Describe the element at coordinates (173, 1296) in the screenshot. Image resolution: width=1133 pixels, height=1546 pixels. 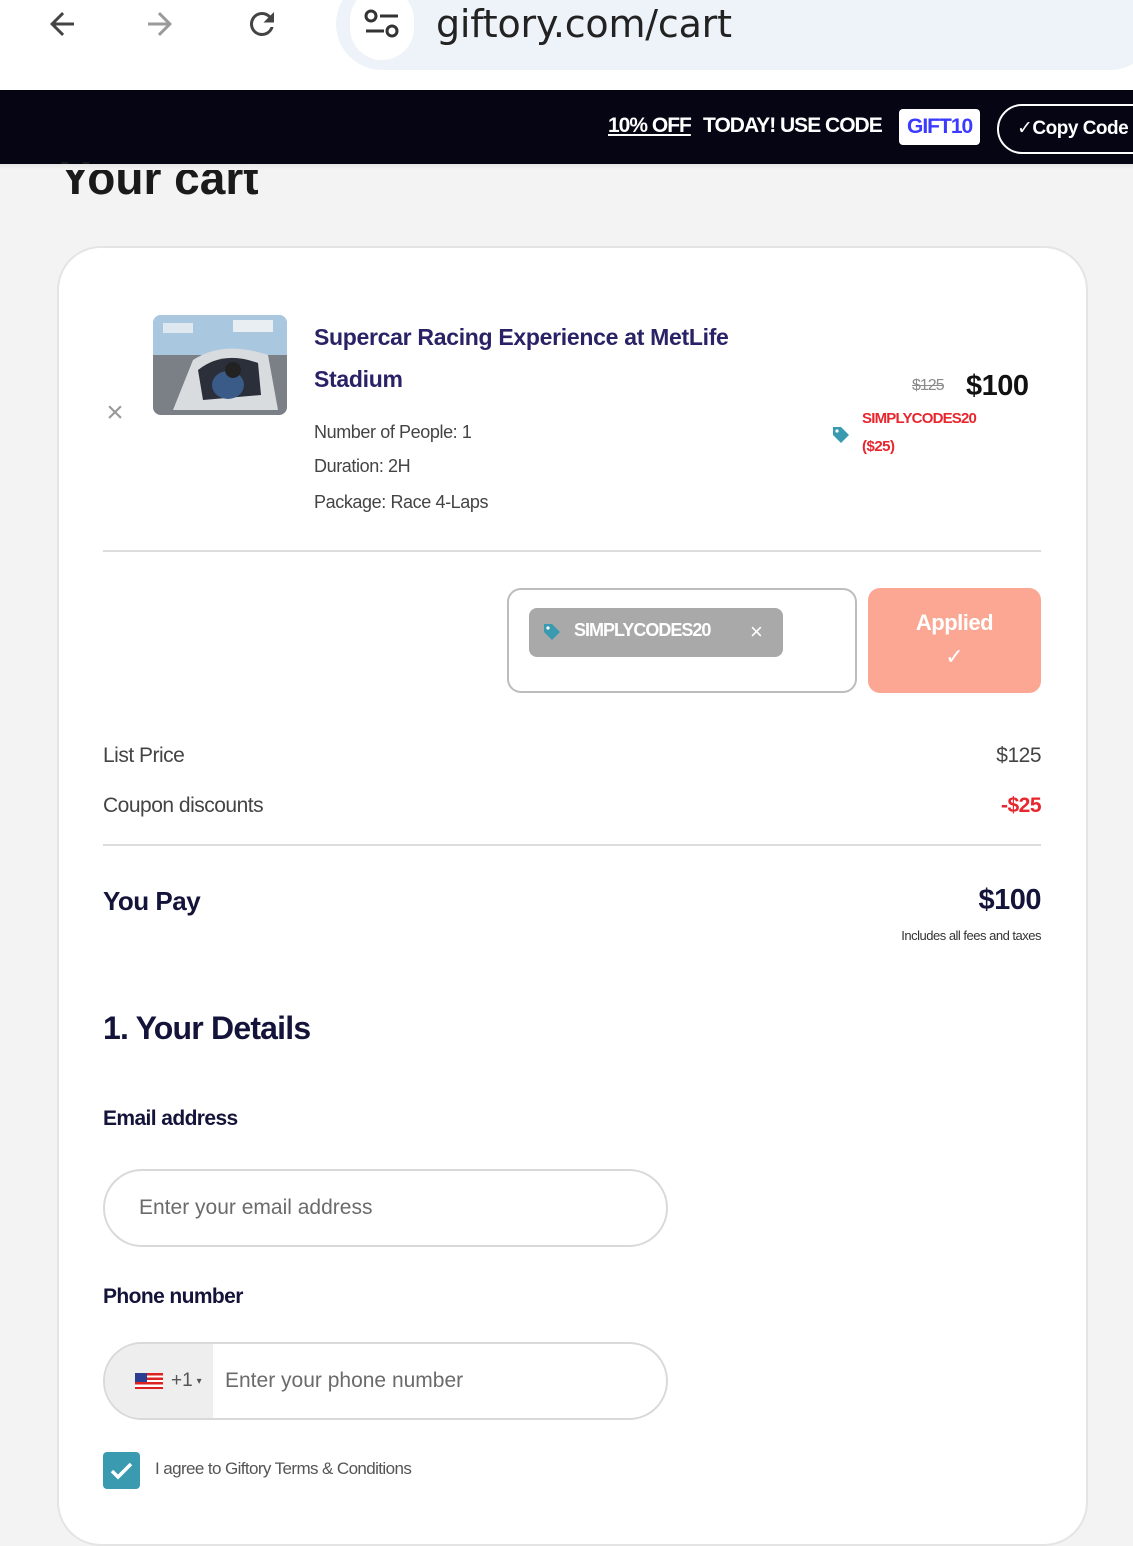
I see `phone-label: Phone number` at that location.